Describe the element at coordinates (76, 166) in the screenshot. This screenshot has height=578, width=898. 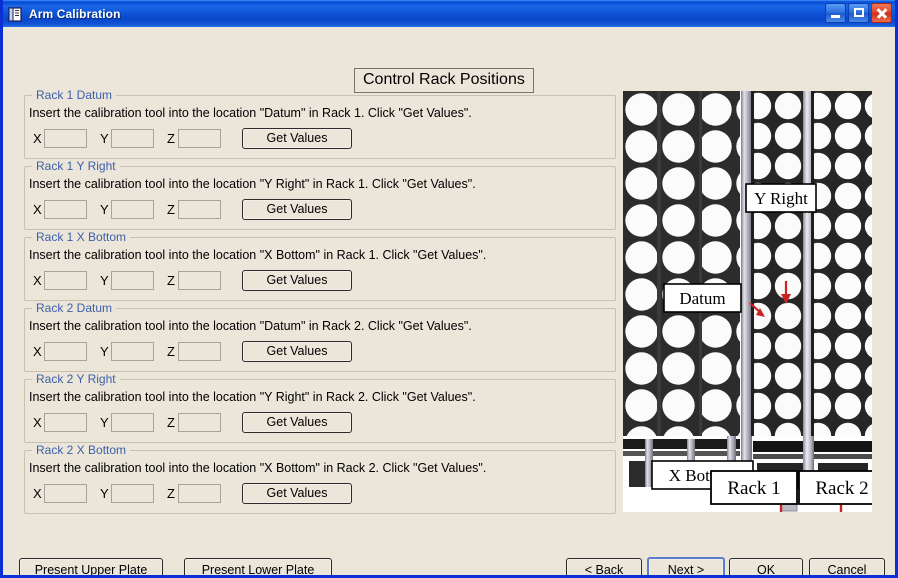
I see `group-legend: Rack 1 Y Right` at that location.